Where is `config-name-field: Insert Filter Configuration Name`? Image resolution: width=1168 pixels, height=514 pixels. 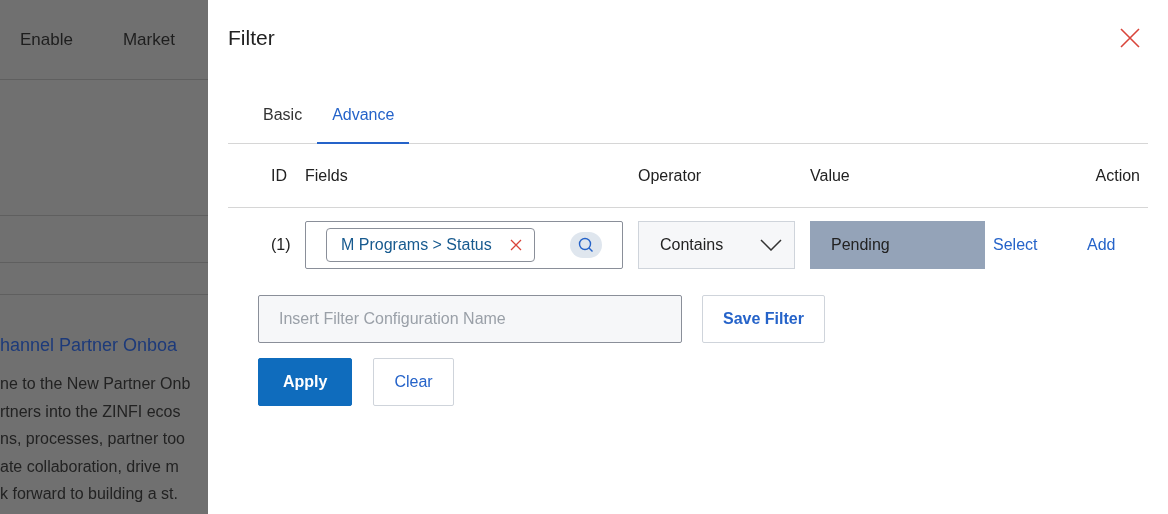
config-name-field: Insert Filter Configuration Name is located at coordinates (470, 319).